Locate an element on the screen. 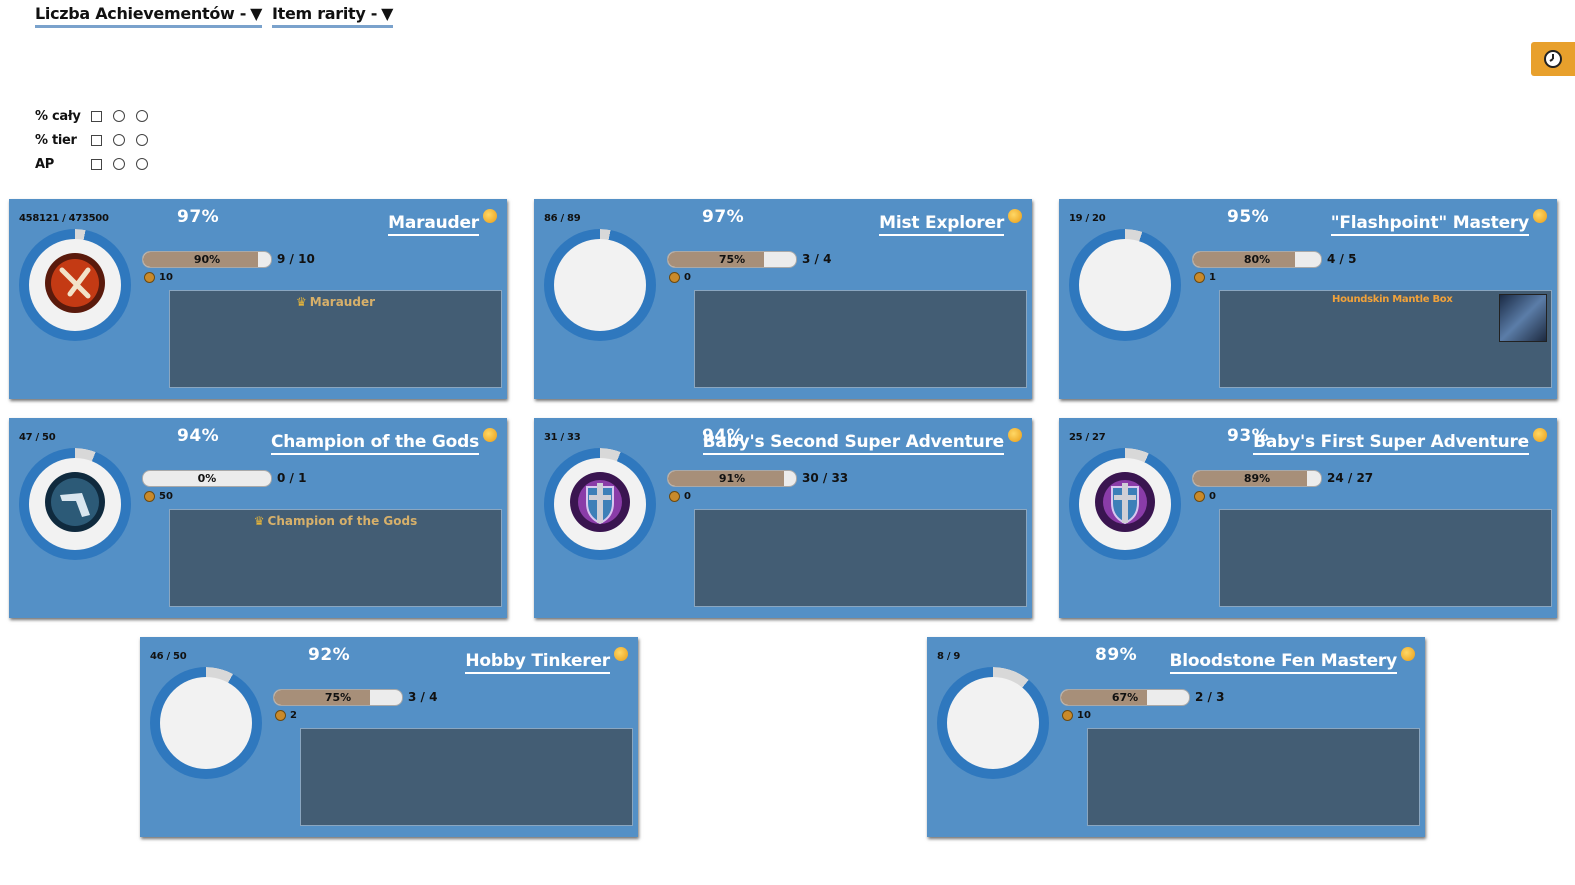 Image resolution: width=1575 pixels, height=885 pixels. achievement-title-link: Bloodstone Fen Mastery is located at coordinates (1283, 662).